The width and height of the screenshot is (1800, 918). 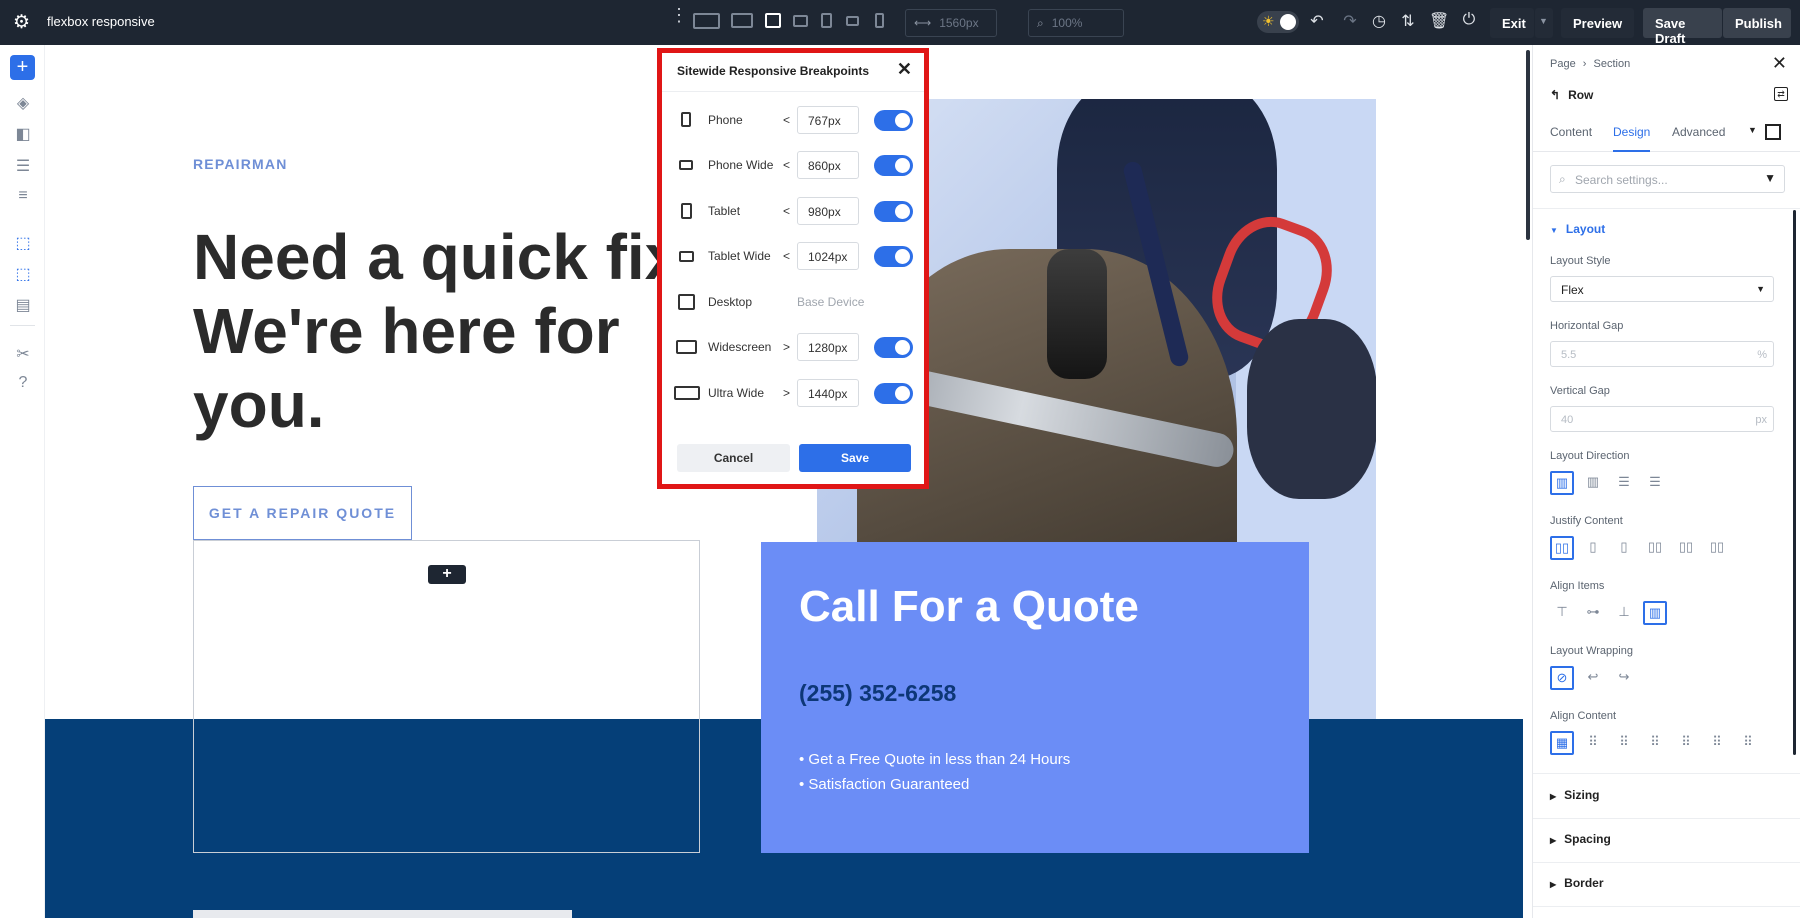 I want to click on square-icon, so click(x=1773, y=132).